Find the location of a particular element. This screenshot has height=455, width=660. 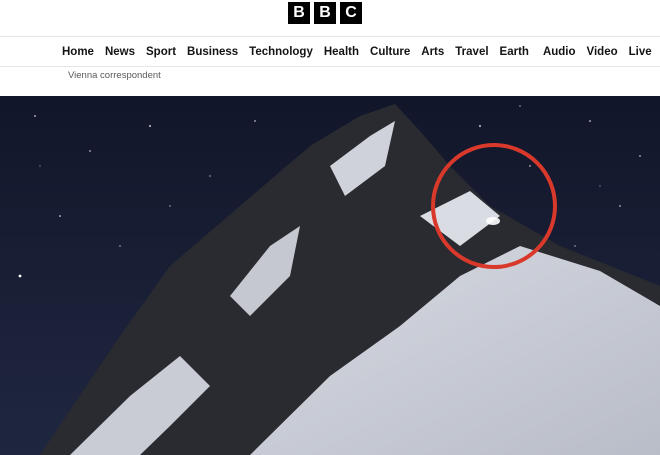

byline: Vienna correspondent is located at coordinates (330, 82).